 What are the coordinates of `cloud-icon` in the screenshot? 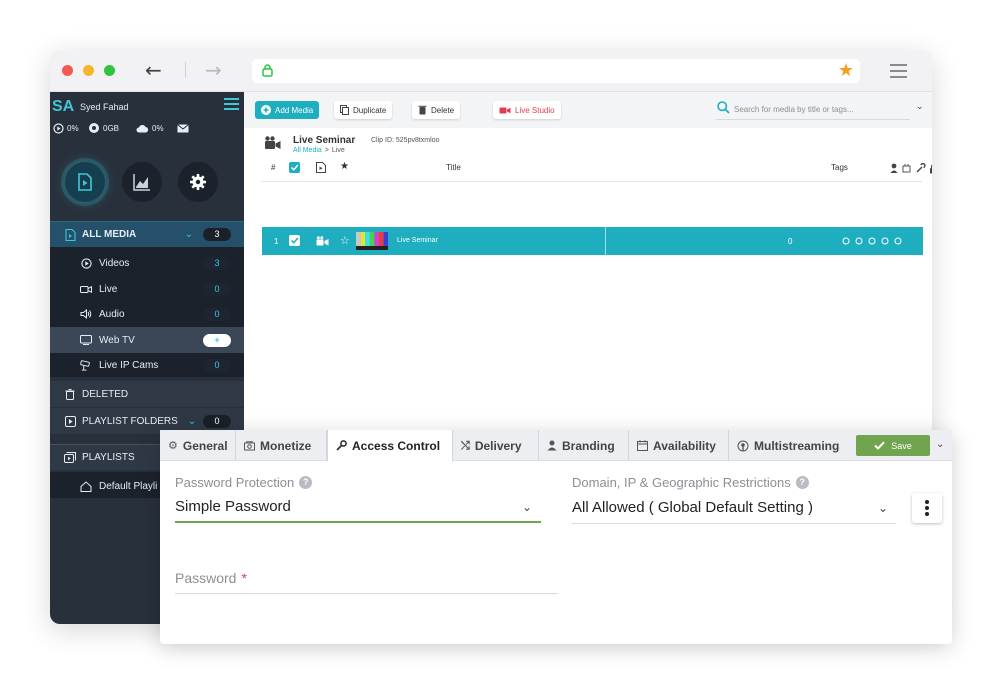 It's located at (142, 128).